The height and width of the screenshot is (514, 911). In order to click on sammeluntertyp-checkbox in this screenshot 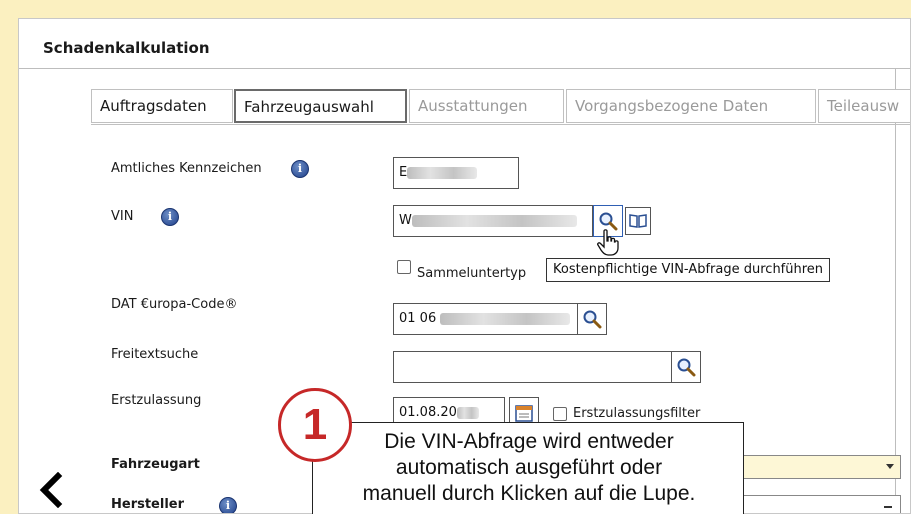, I will do `click(404, 267)`.